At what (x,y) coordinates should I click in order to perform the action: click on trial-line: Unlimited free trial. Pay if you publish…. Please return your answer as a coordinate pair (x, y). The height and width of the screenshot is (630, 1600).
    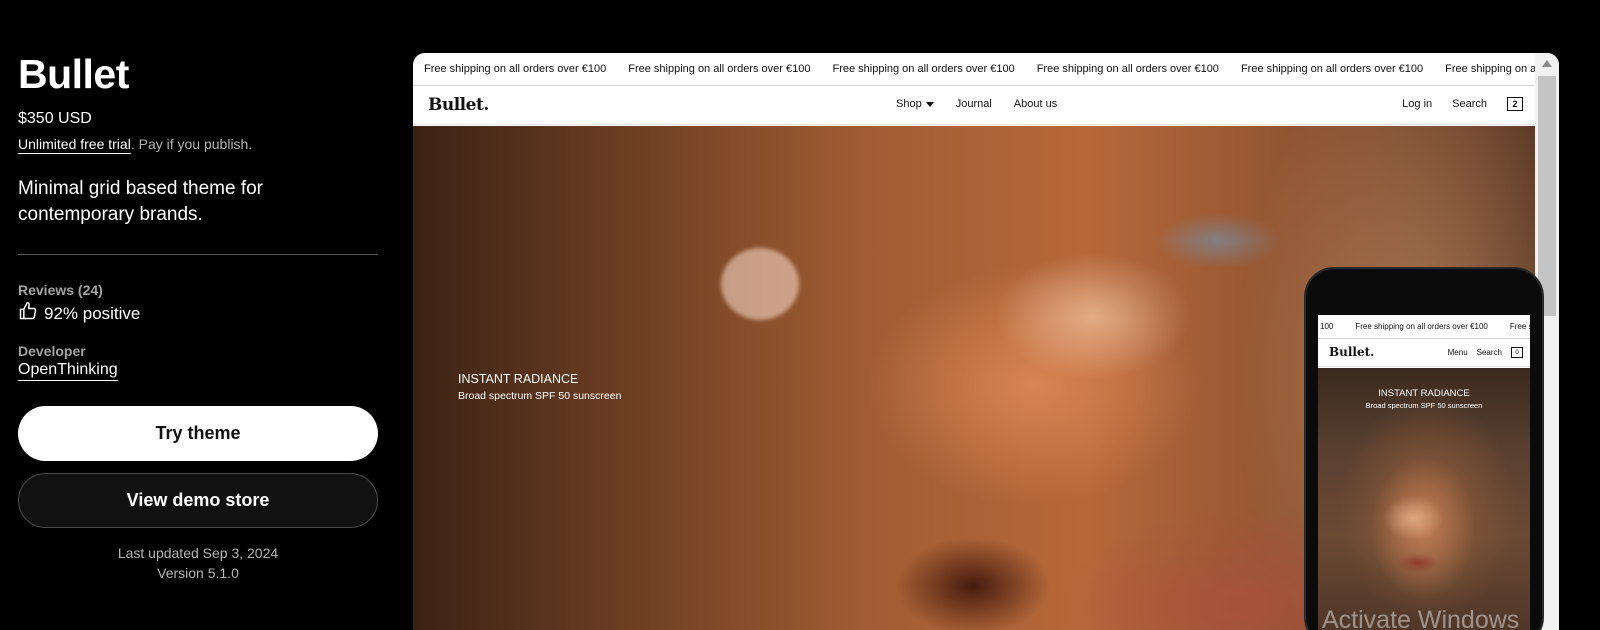
    Looking at the image, I should click on (198, 145).